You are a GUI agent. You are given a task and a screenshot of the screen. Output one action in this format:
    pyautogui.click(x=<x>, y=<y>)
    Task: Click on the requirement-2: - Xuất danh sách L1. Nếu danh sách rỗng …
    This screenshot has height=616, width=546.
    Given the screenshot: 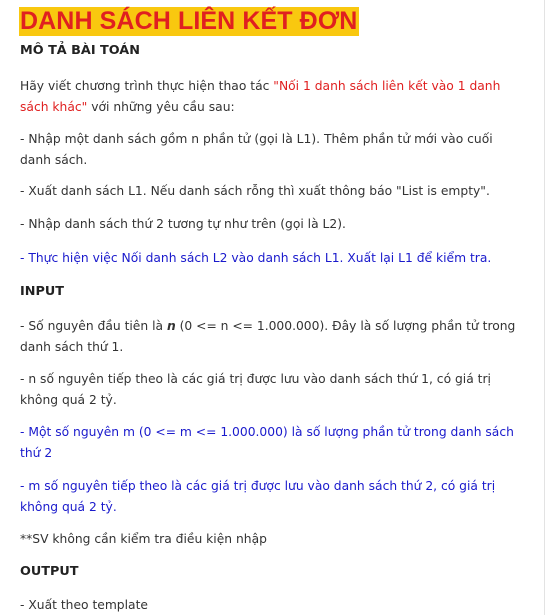 What is the action you would take?
    pyautogui.click(x=255, y=191)
    